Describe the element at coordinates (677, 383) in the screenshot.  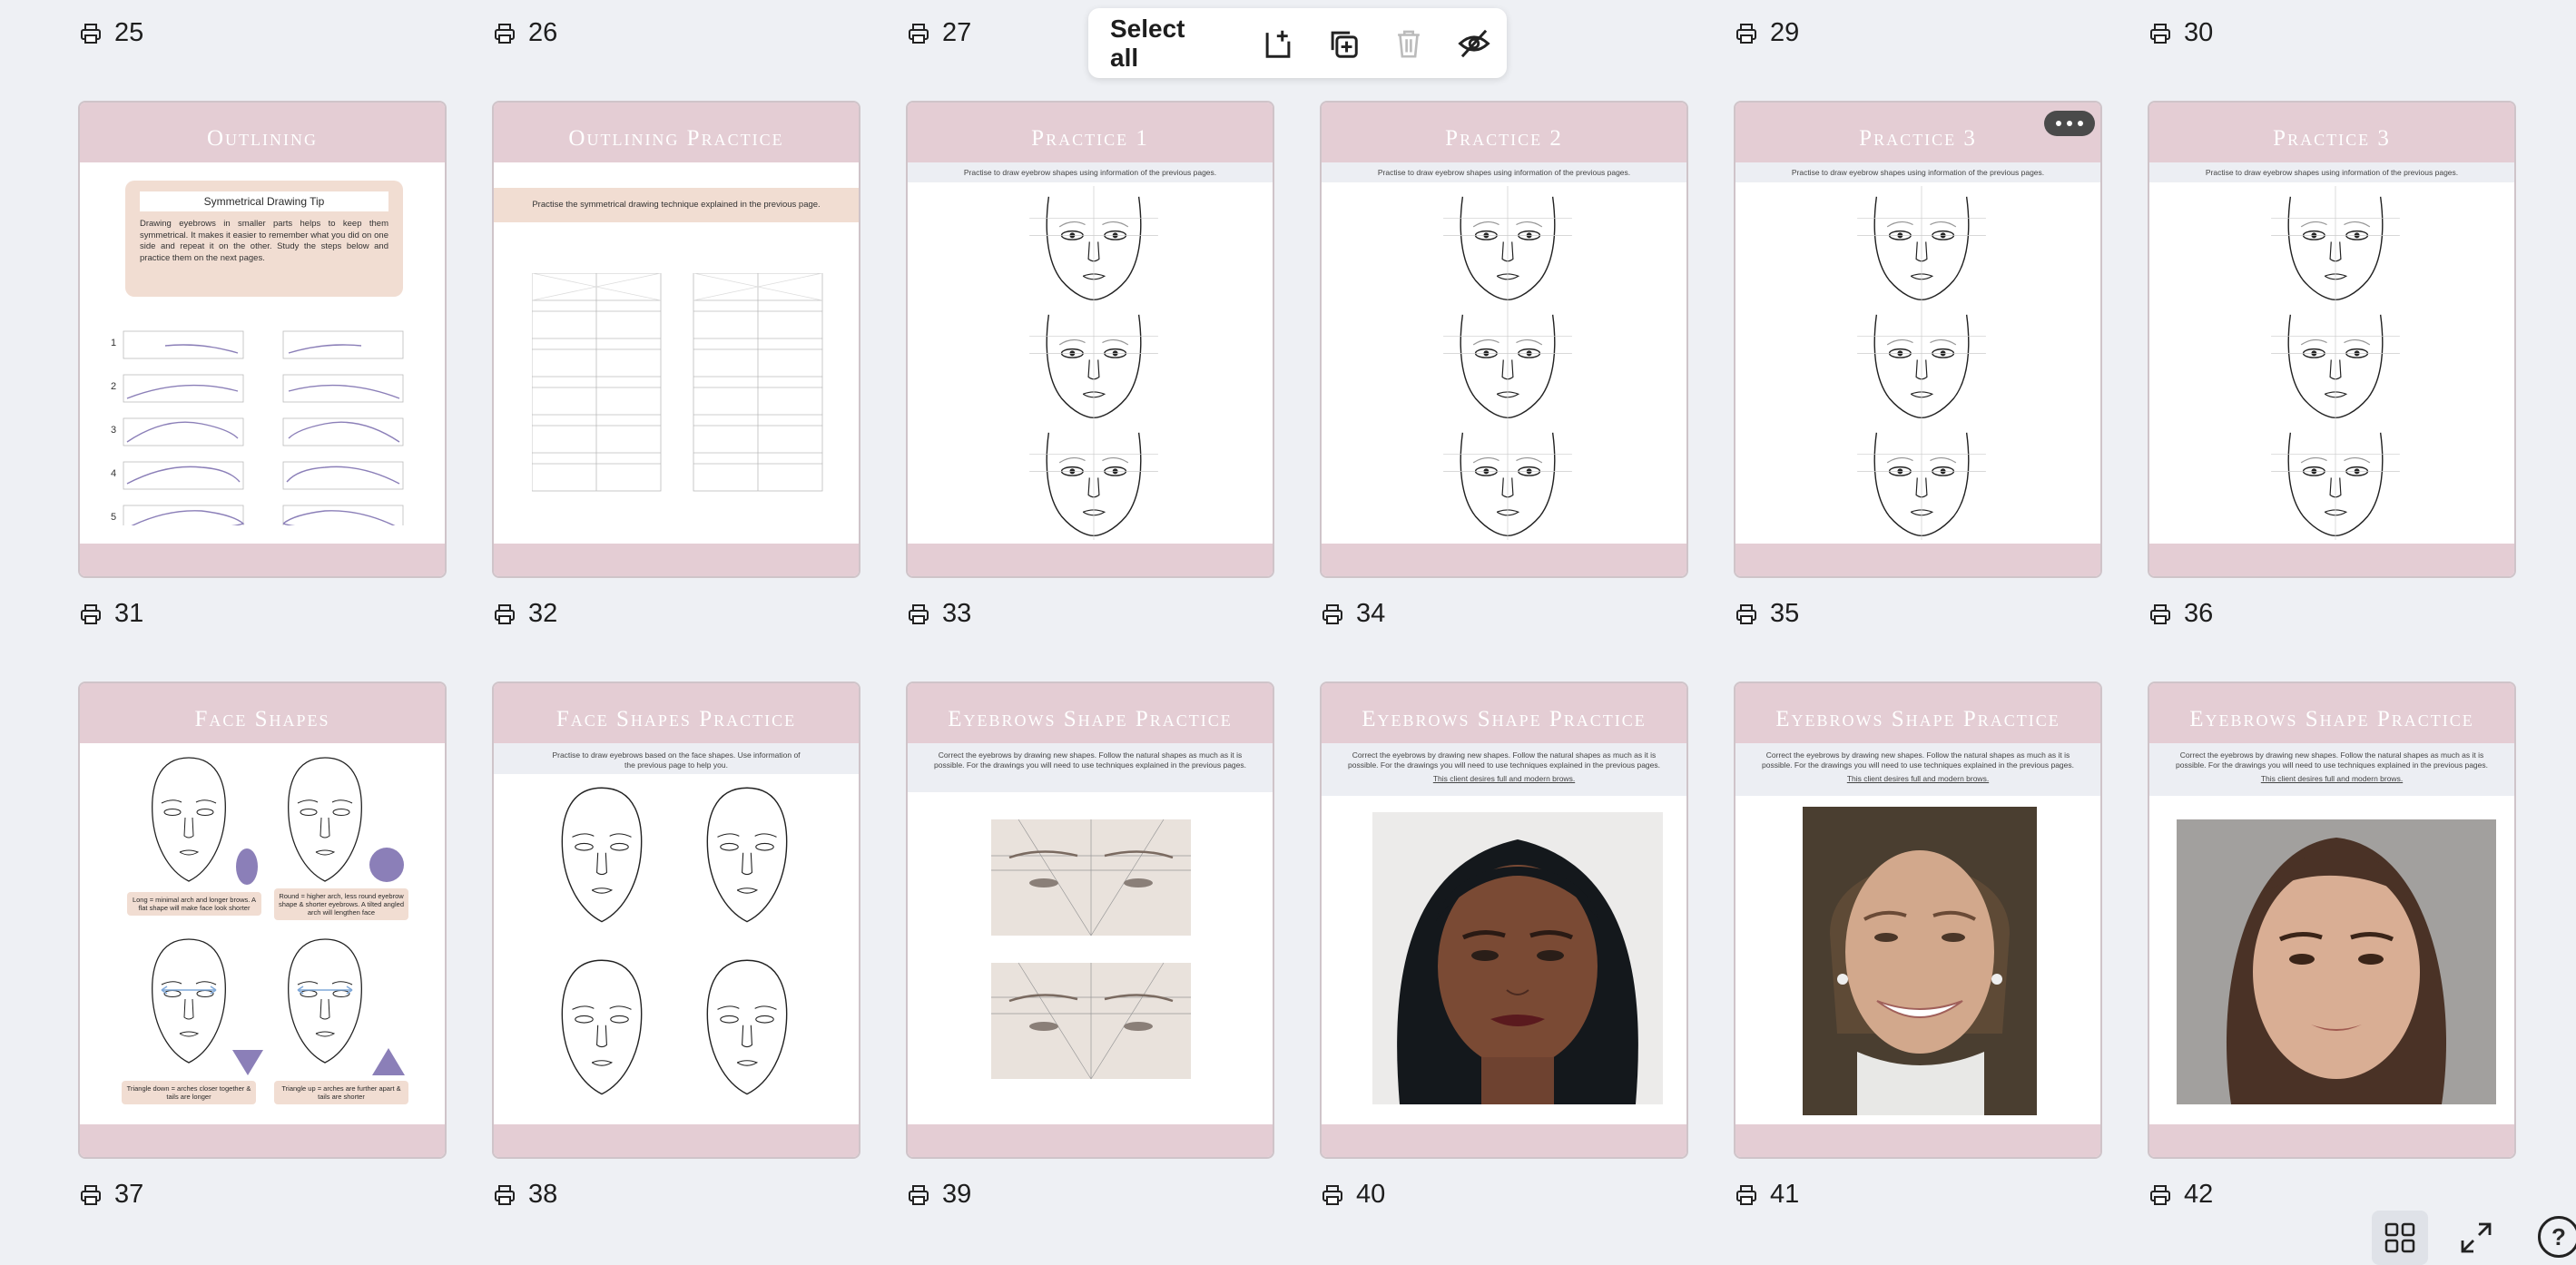
I see `practice-grid` at that location.